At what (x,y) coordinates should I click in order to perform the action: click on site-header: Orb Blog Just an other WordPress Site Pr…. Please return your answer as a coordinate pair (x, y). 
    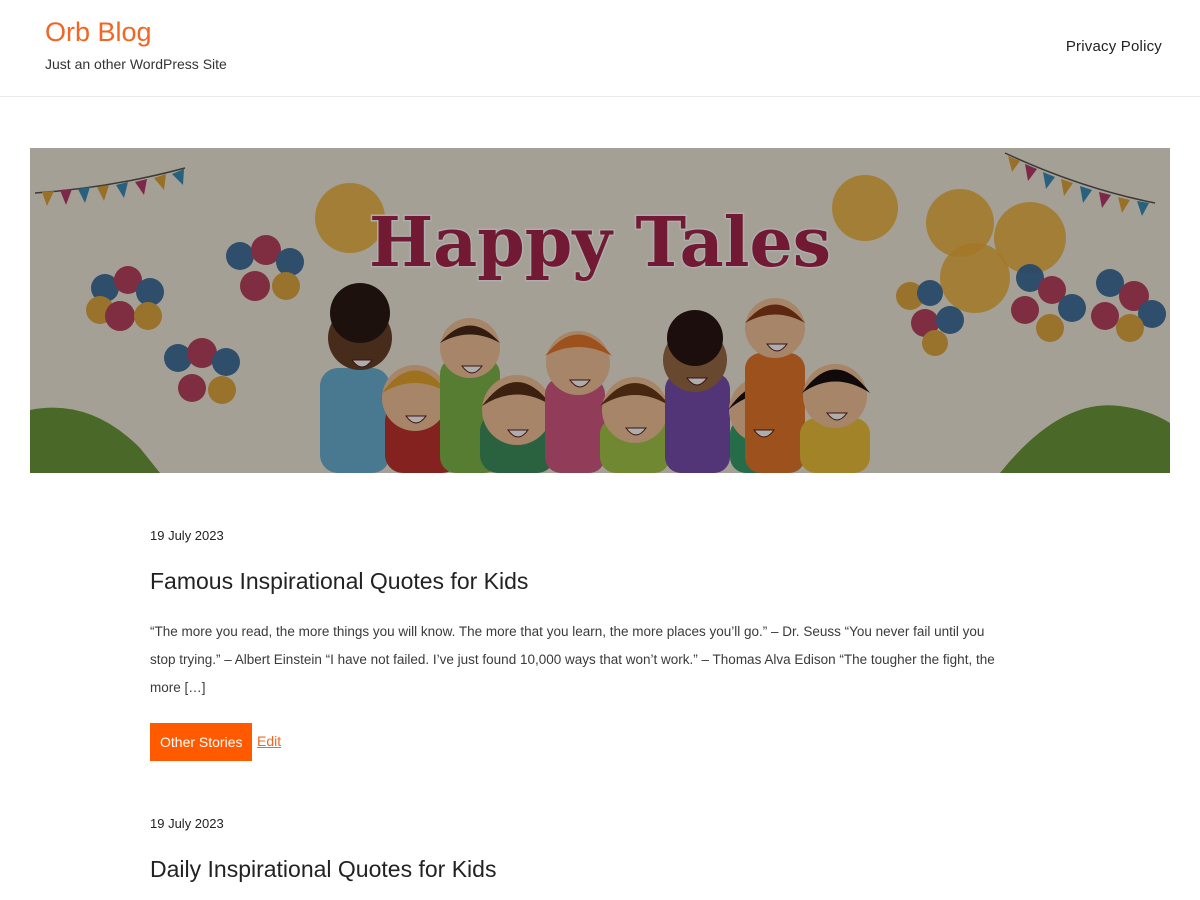
    Looking at the image, I should click on (600, 48).